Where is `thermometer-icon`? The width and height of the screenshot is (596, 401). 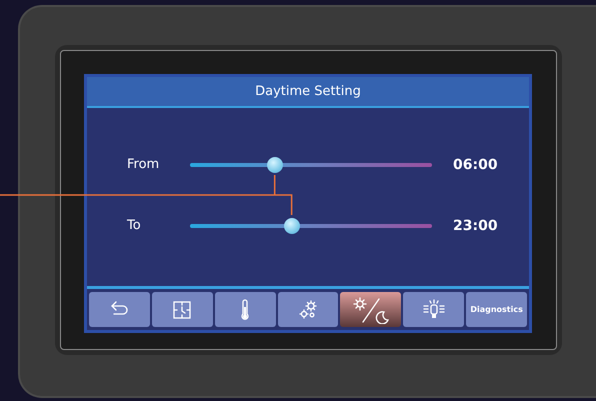 thermometer-icon is located at coordinates (245, 309).